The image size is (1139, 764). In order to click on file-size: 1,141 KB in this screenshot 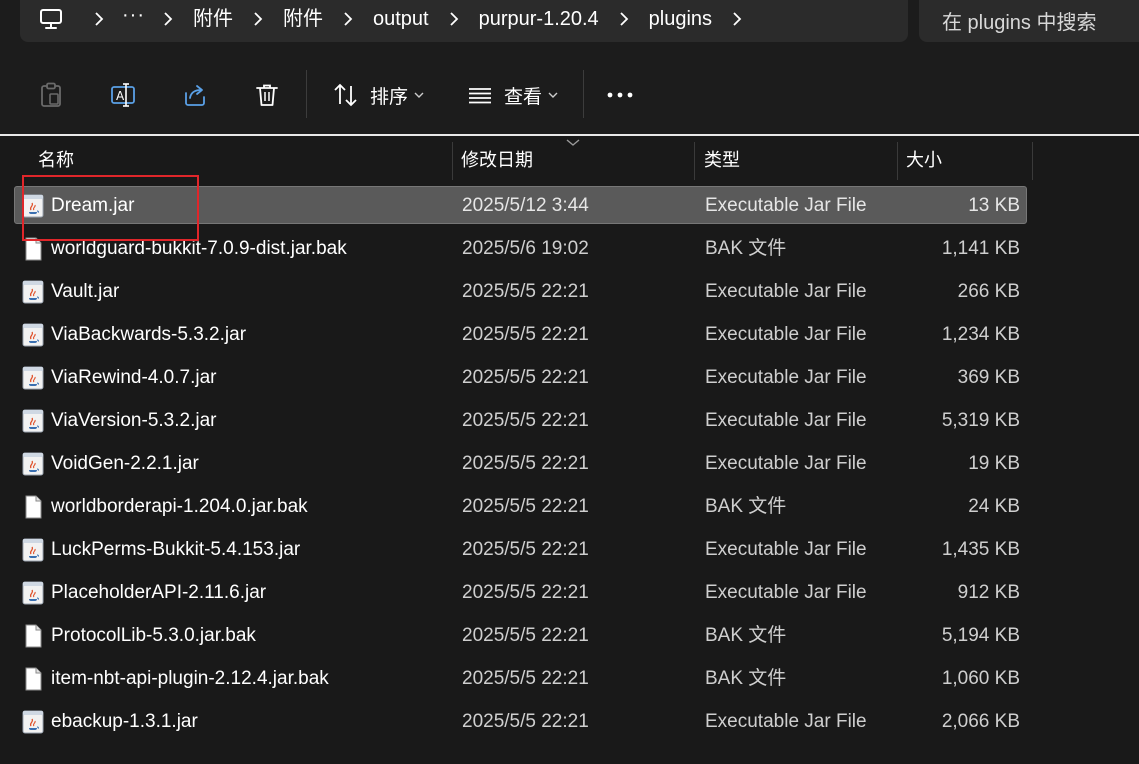, I will do `click(980, 248)`.